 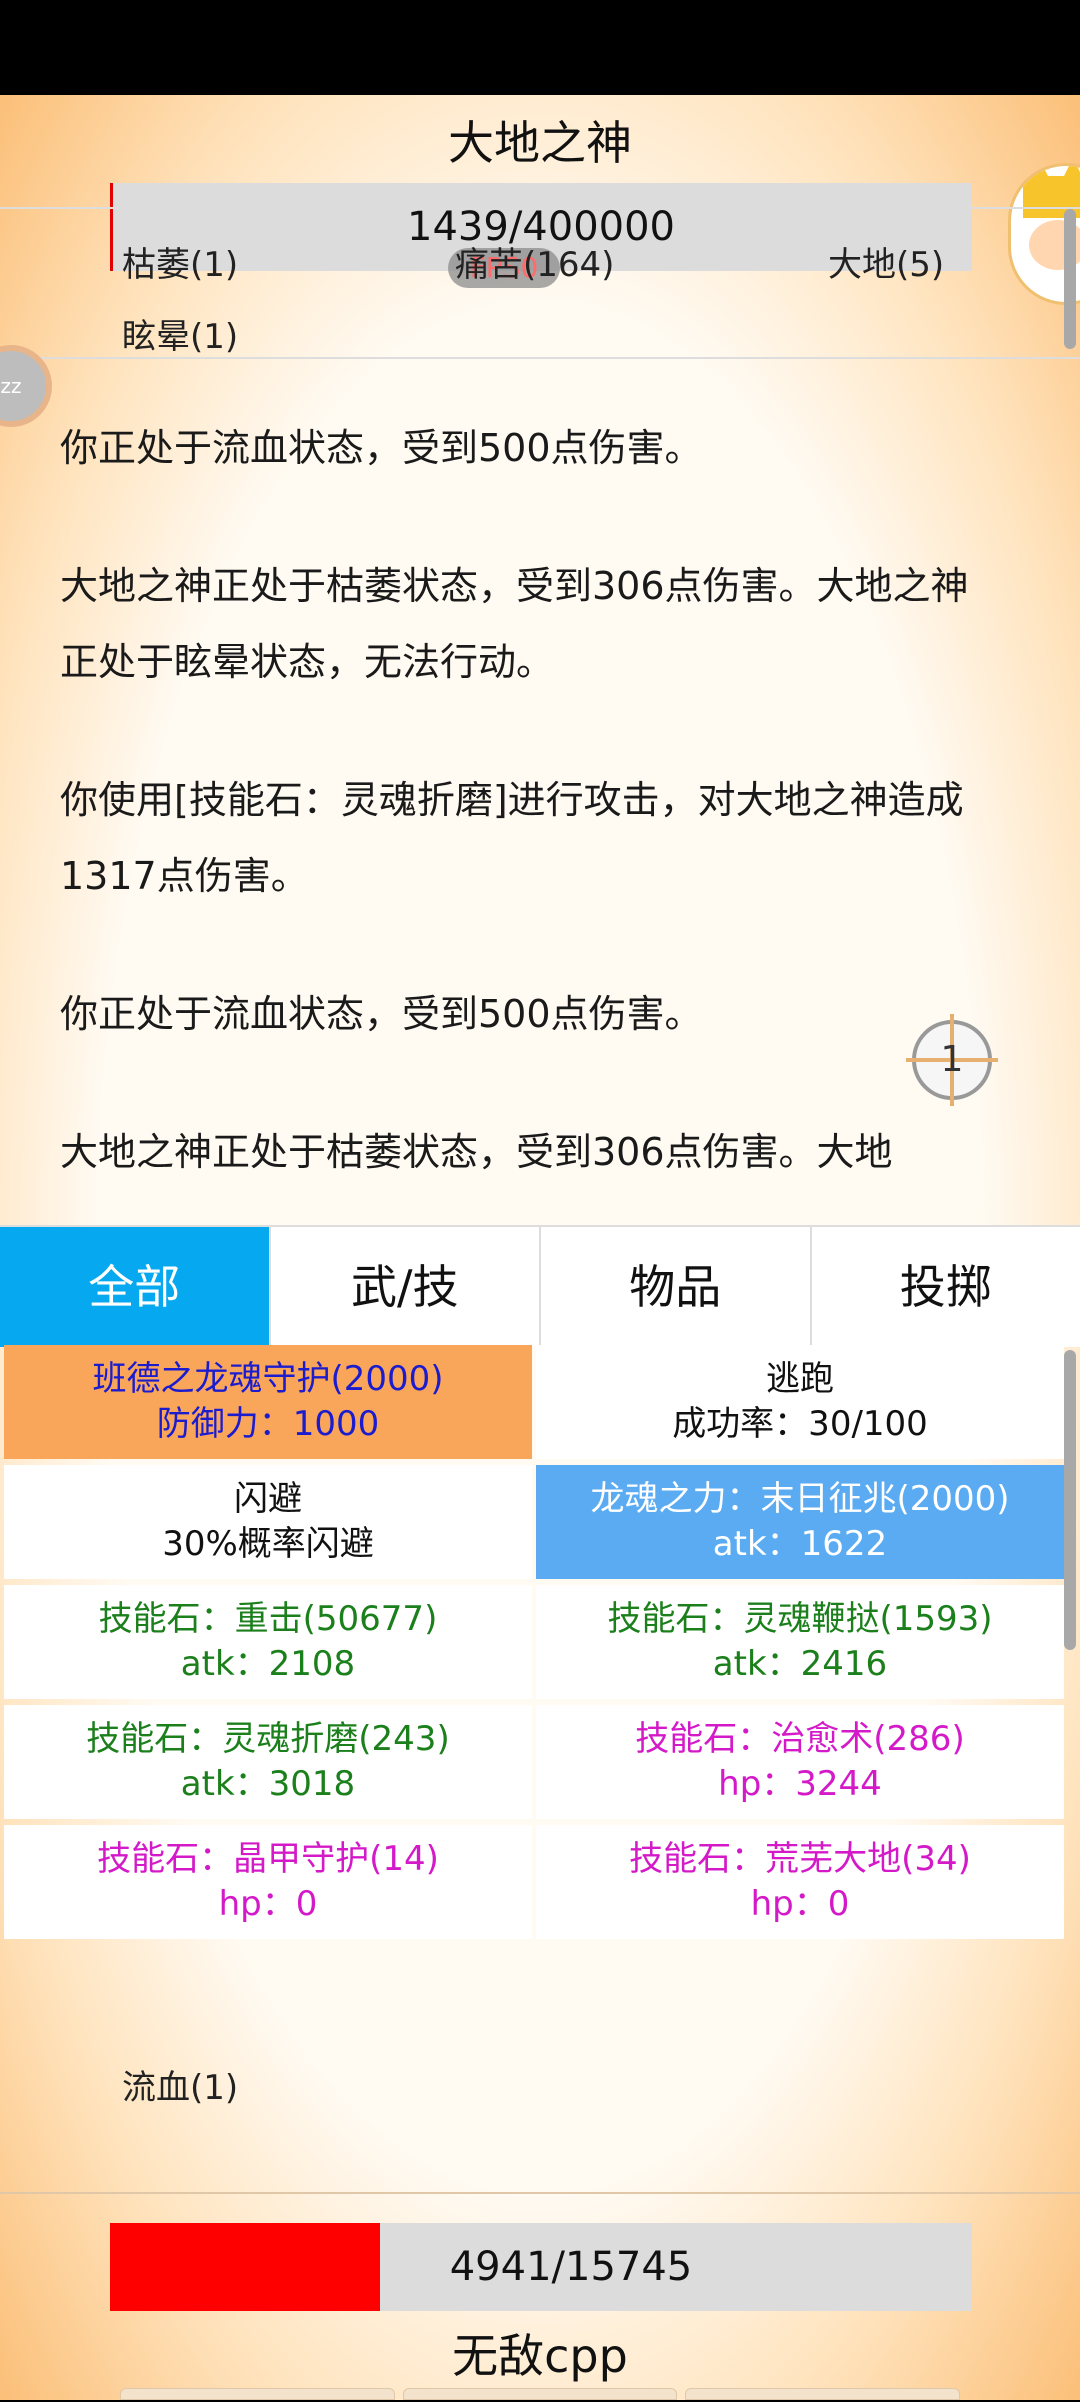 I want to click on skill-dragon-guard: 班德之龙魂守护(2000) 防御力：1000, so click(x=268, y=1402).